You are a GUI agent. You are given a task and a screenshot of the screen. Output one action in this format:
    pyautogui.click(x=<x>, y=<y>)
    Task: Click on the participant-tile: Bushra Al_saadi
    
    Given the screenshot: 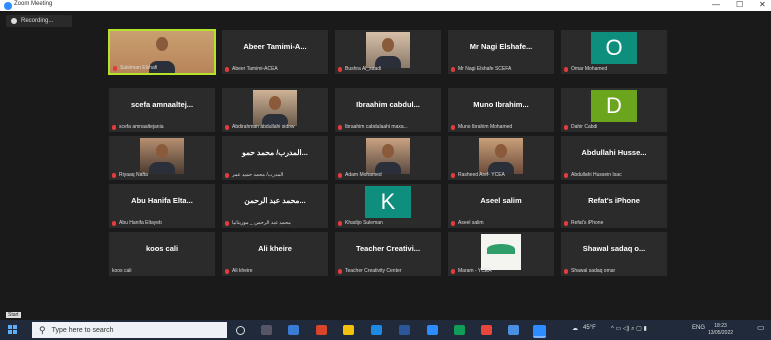 What is the action you would take?
    pyautogui.click(x=388, y=52)
    